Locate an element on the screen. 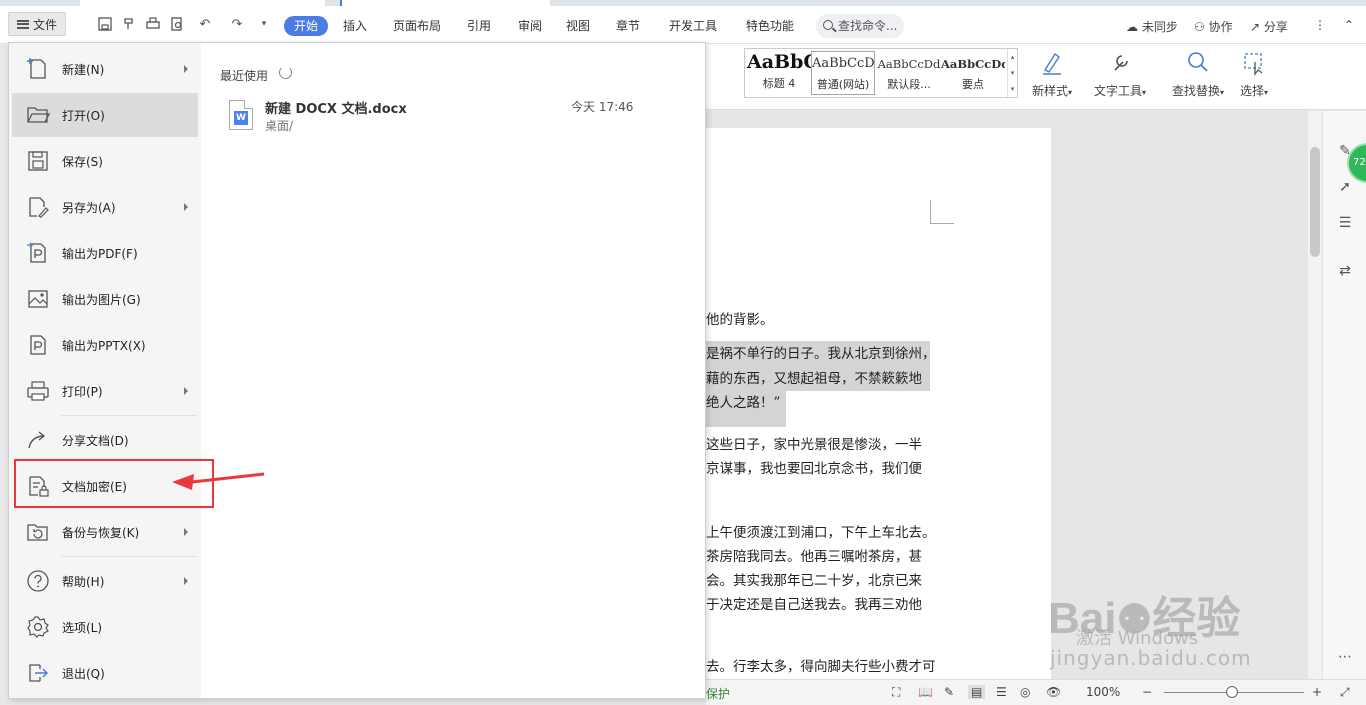 The height and width of the screenshot is (705, 1366). share-icon is located at coordinates (38, 440).